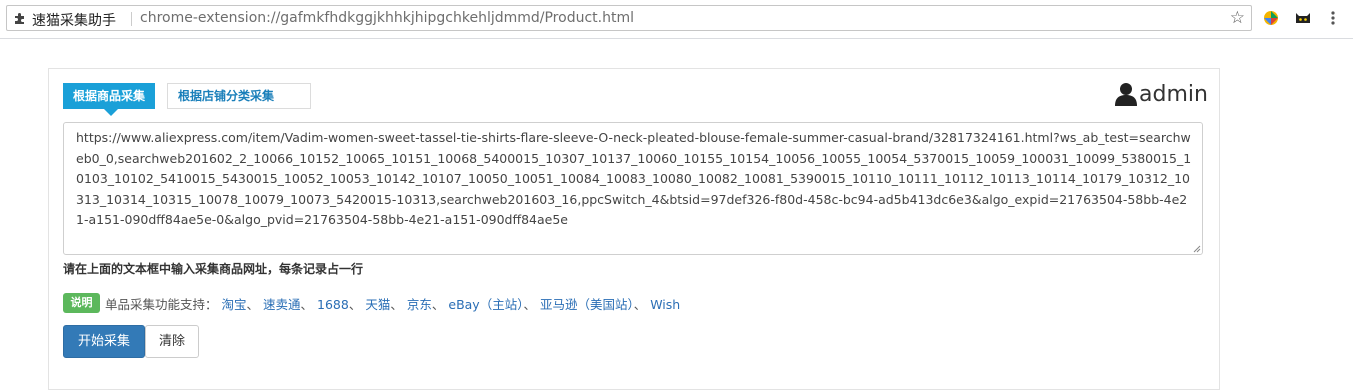 This screenshot has width=1353, height=390. Describe the element at coordinates (81, 303) in the screenshot. I see `note-badge: 说明` at that location.